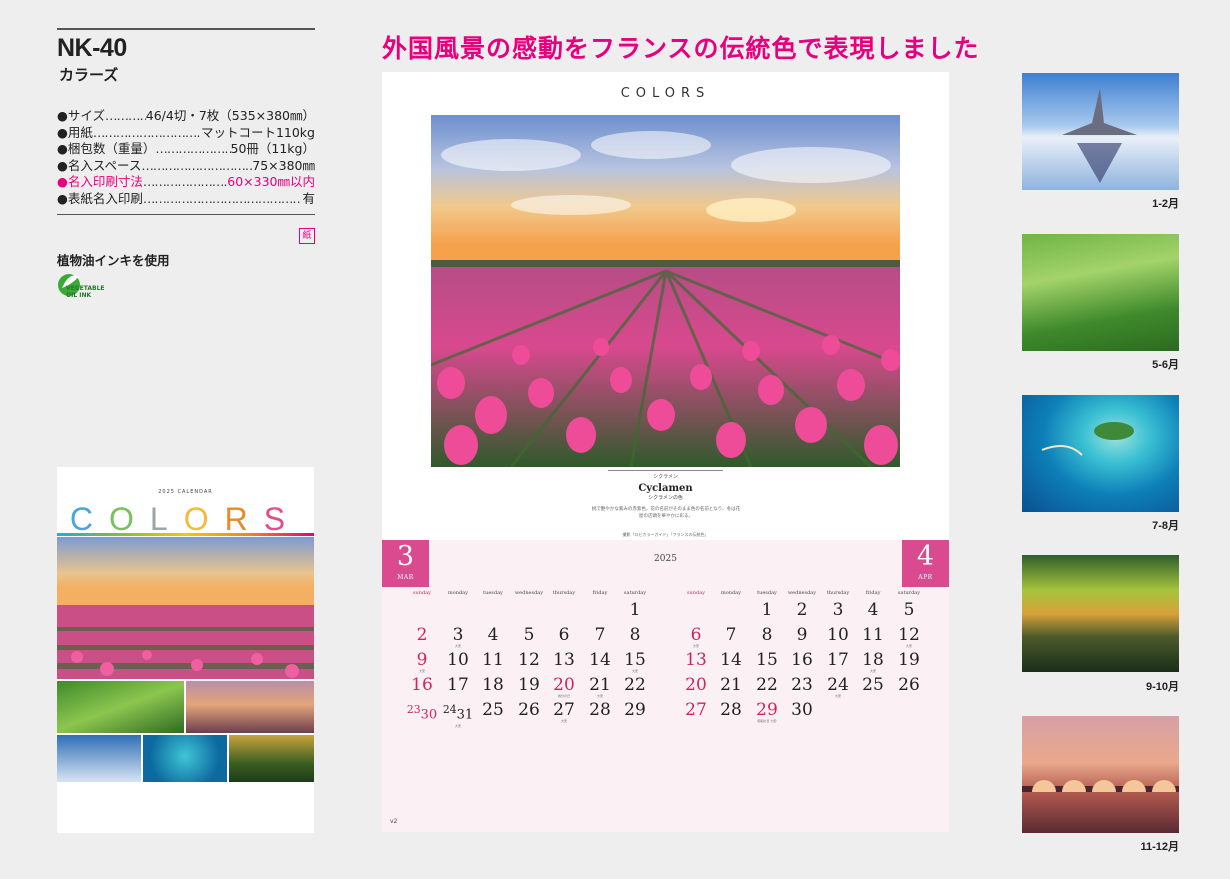 The width and height of the screenshot is (1230, 879). What do you see at coordinates (696, 636) in the screenshot?
I see `date-cell: 6 大安` at bounding box center [696, 636].